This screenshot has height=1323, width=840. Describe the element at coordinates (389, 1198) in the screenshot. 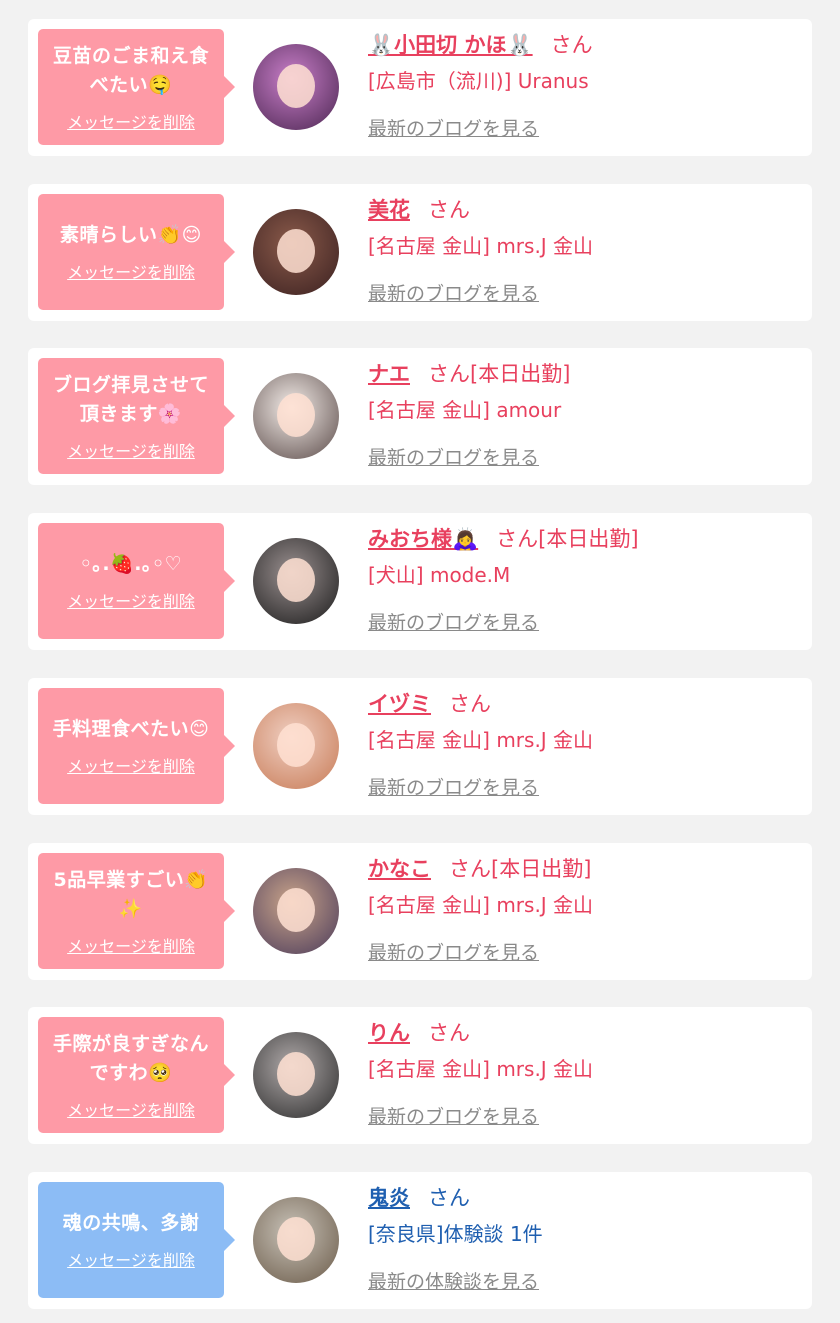

I see `sender-name-link: 鬼炎` at that location.